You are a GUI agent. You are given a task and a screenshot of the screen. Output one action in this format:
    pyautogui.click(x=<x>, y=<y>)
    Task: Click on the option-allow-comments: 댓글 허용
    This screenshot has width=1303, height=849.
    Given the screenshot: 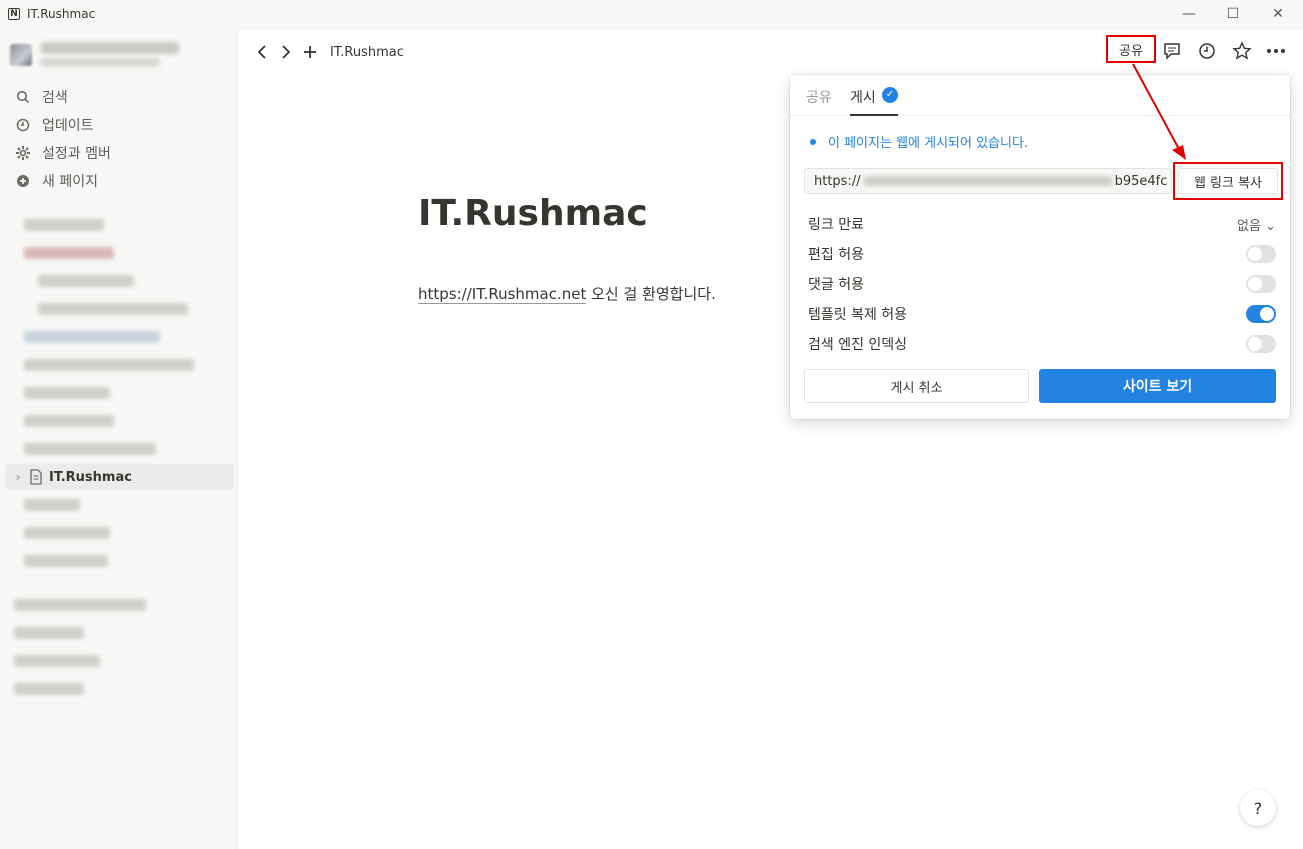 What is the action you would take?
    pyautogui.click(x=1042, y=284)
    